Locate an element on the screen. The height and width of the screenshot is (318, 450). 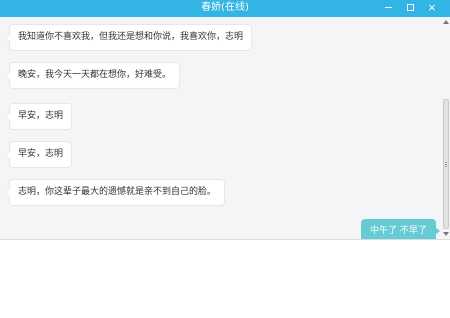
minimize-button is located at coordinates (388, 8).